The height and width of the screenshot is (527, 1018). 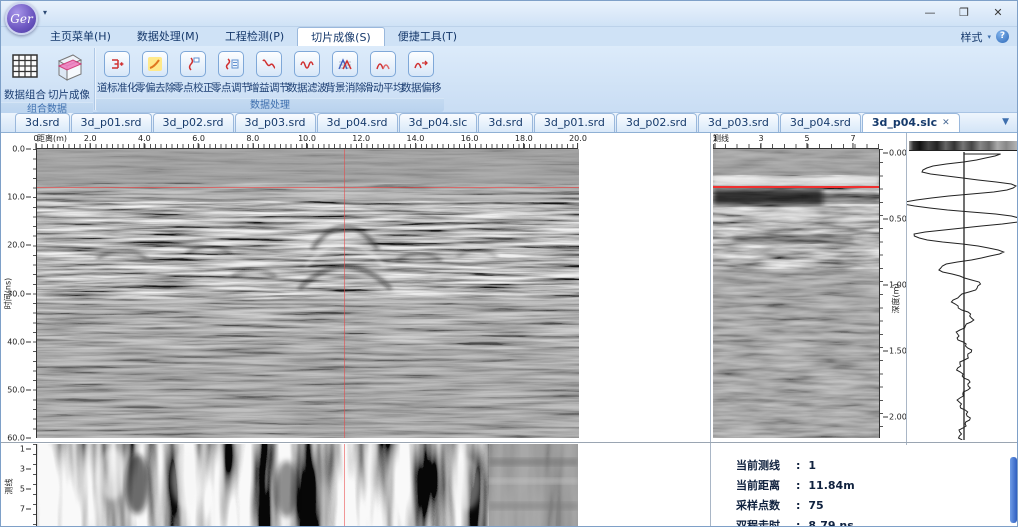 I want to click on info-value: 75, so click(x=816, y=505).